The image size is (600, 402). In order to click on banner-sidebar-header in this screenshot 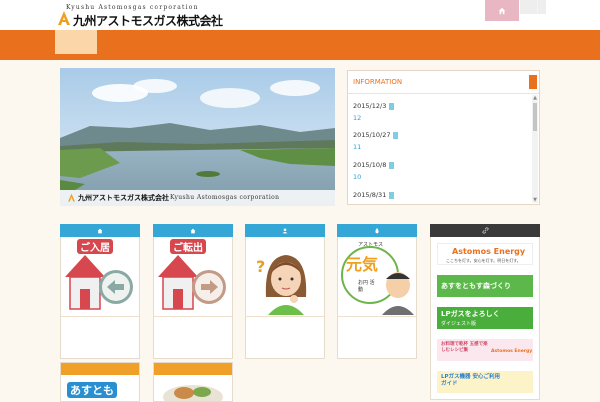, I will do `click(485, 230)`.